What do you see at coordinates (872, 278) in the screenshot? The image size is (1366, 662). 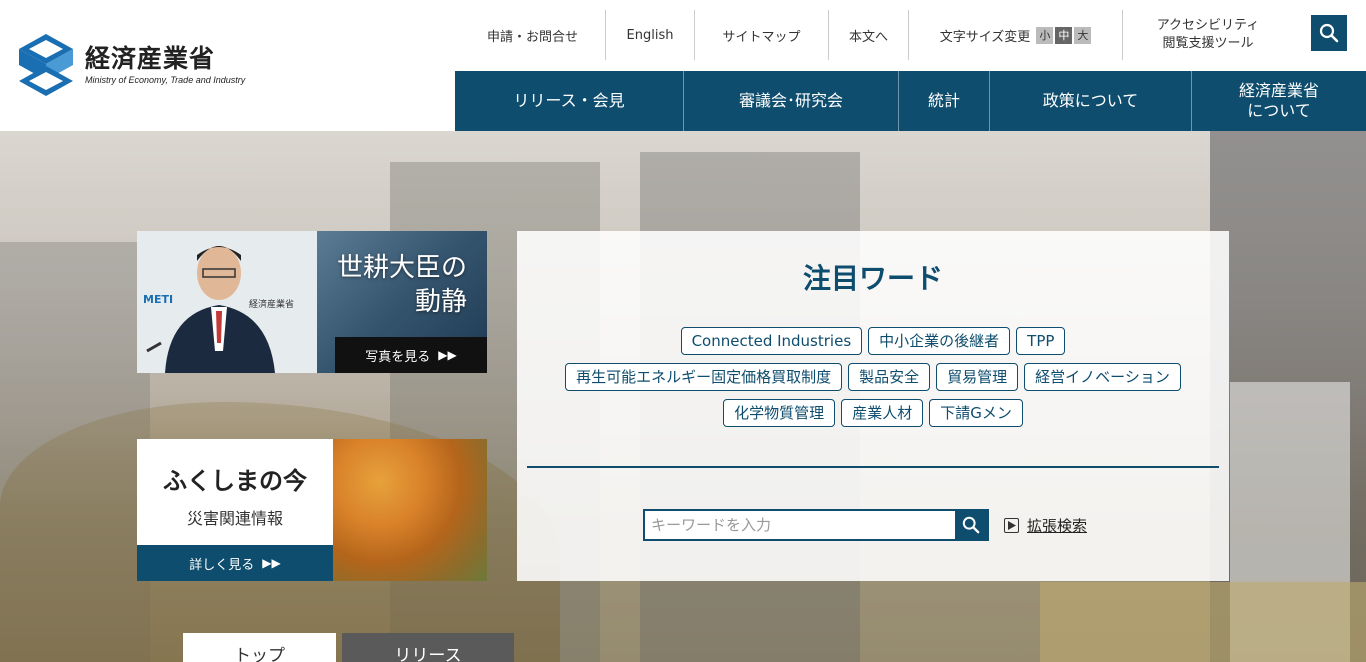 I see `featured-words-title: 注目ワード` at bounding box center [872, 278].